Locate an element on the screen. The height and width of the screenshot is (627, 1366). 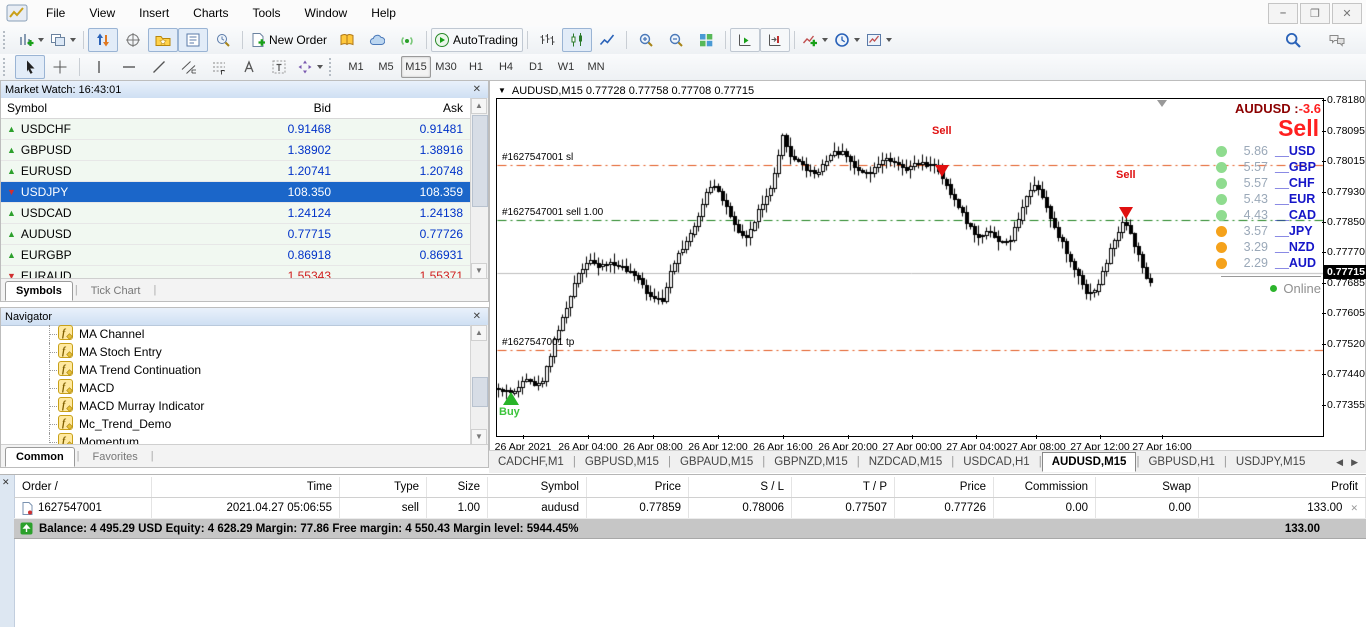
navigator-item-macd: f MACD is located at coordinates (236, 388).